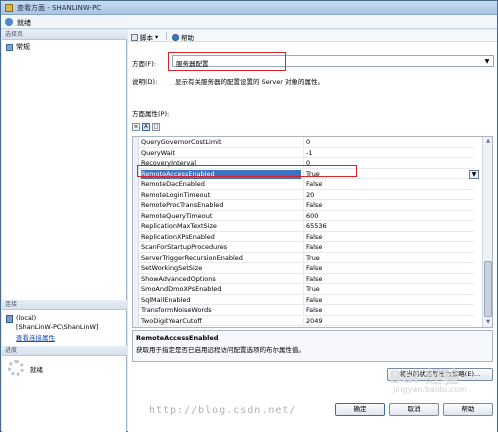 The width and height of the screenshot is (498, 432). What do you see at coordinates (182, 205) in the screenshot?
I see `property-name: RemoteProcTransEnabled` at bounding box center [182, 205].